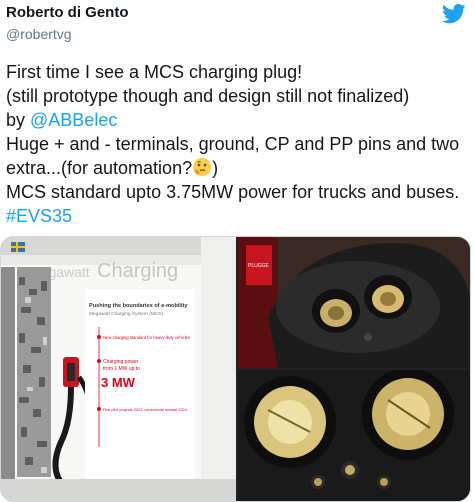 The width and height of the screenshot is (474, 502). I want to click on thinking-face-emoji, so click(202, 167).